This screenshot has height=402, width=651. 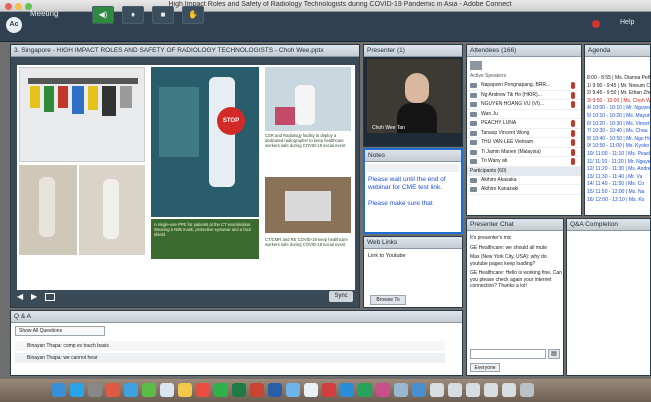 What do you see at coordinates (500, 189) in the screenshot?
I see `participant-name: Akihiro Kanazaki` at bounding box center [500, 189].